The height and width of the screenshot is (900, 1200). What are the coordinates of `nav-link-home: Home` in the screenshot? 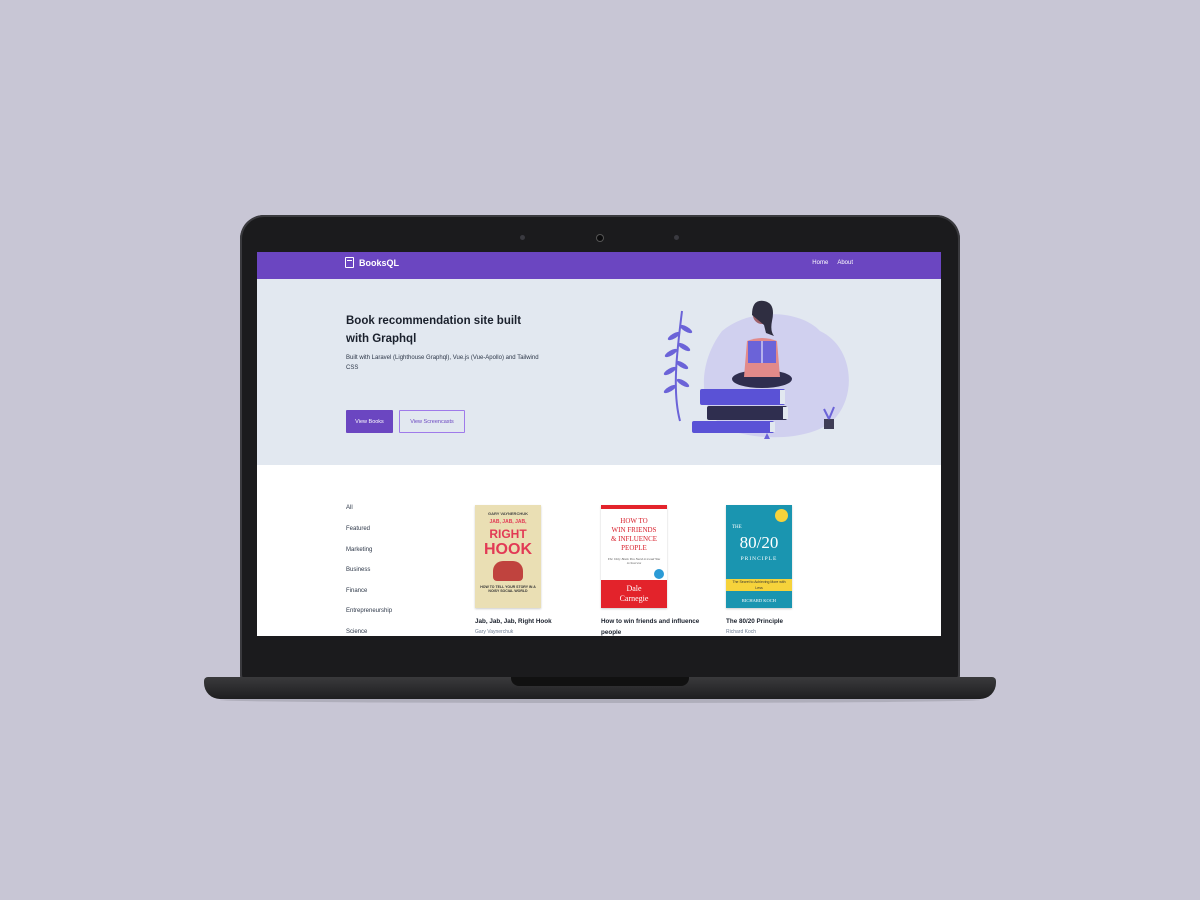 It's located at (820, 263).